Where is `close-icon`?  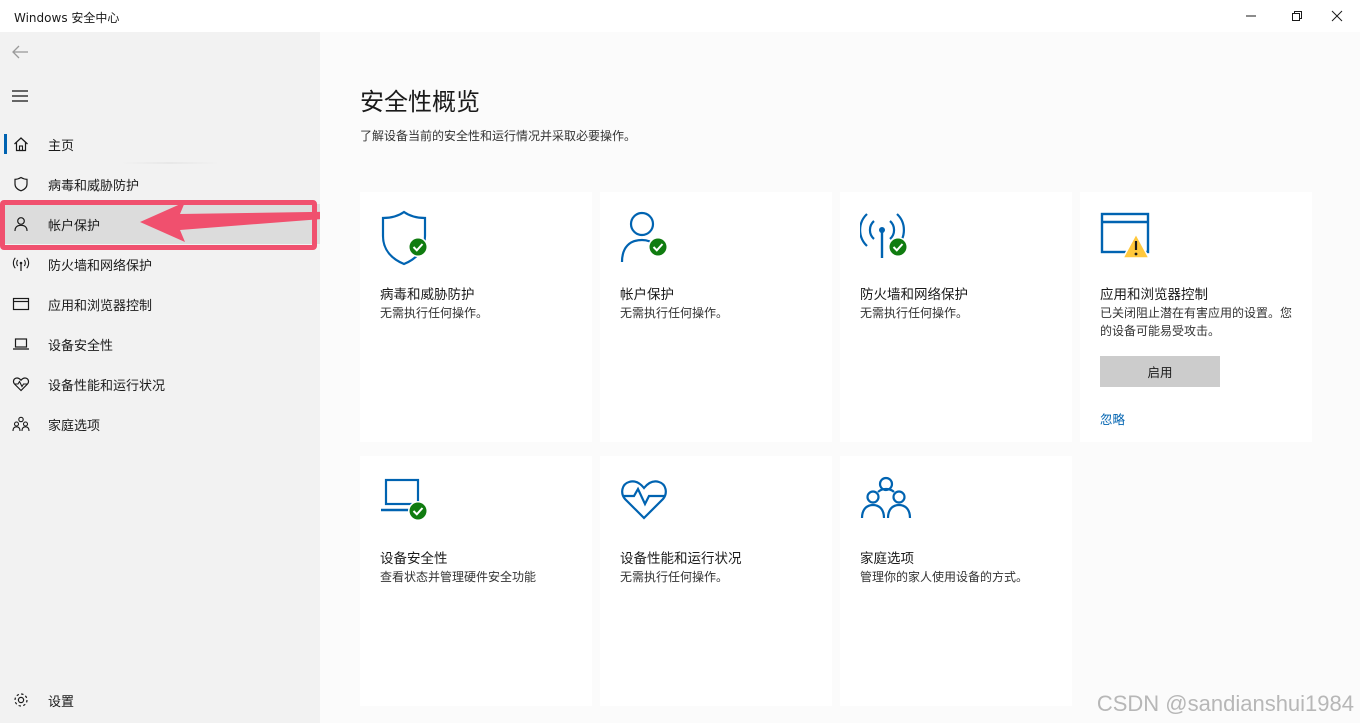
close-icon is located at coordinates (1337, 16).